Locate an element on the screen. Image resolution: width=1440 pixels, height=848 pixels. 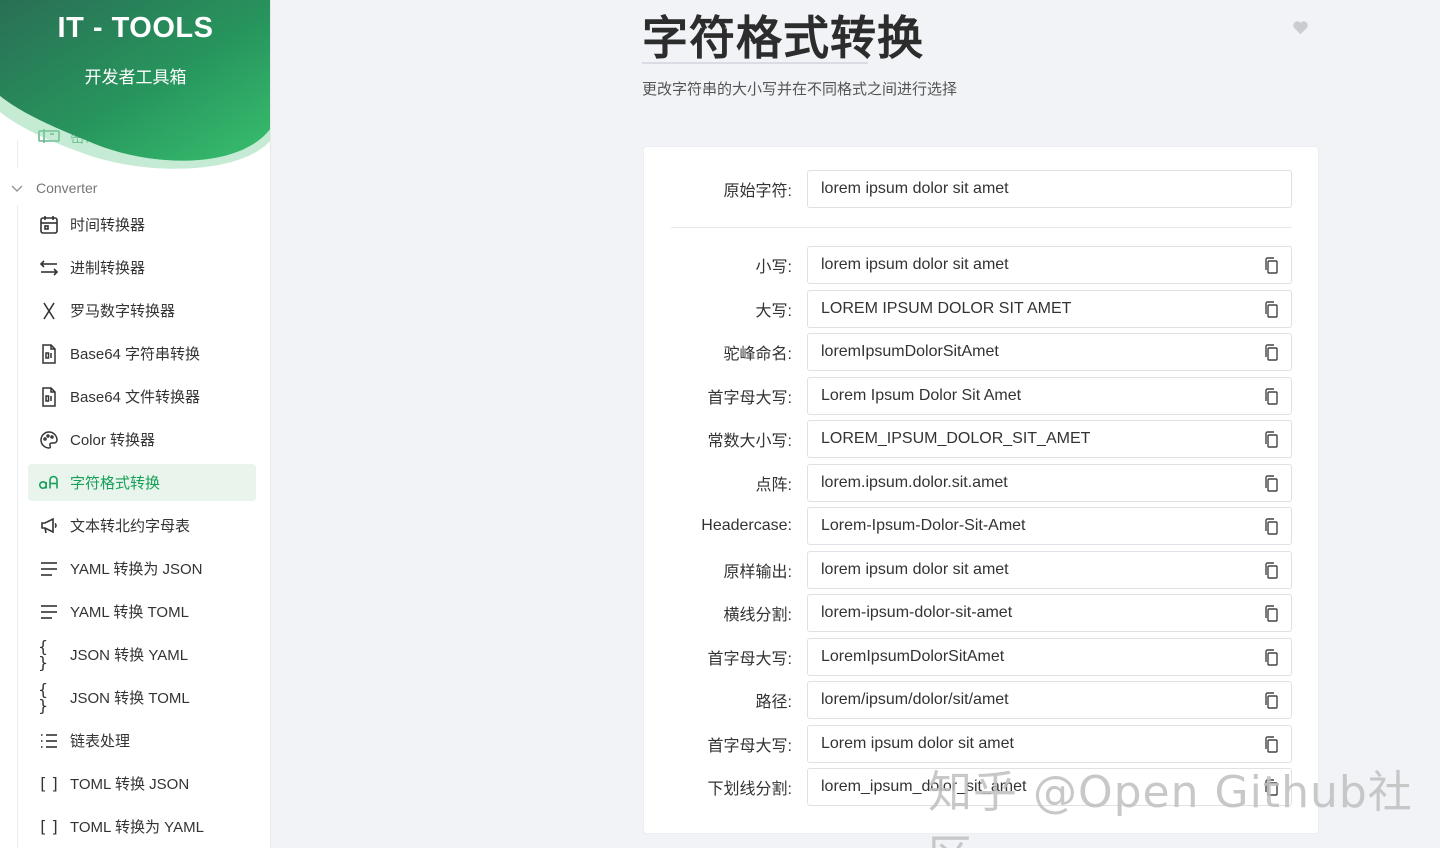
output-row: 首字母大写: Lorem Ipsum Dolor Sit Amet is located at coordinates (982, 396).